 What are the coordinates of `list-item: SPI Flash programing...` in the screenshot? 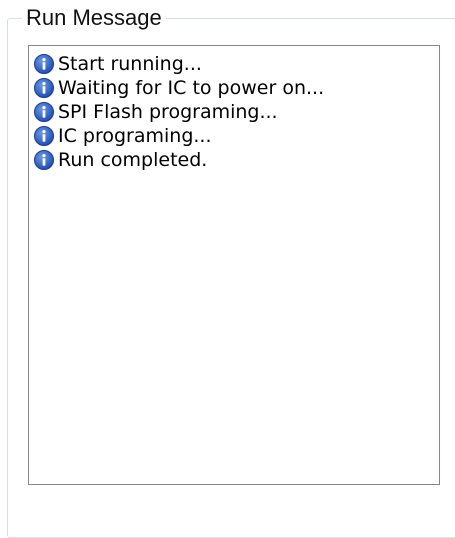 It's located at (234, 112).